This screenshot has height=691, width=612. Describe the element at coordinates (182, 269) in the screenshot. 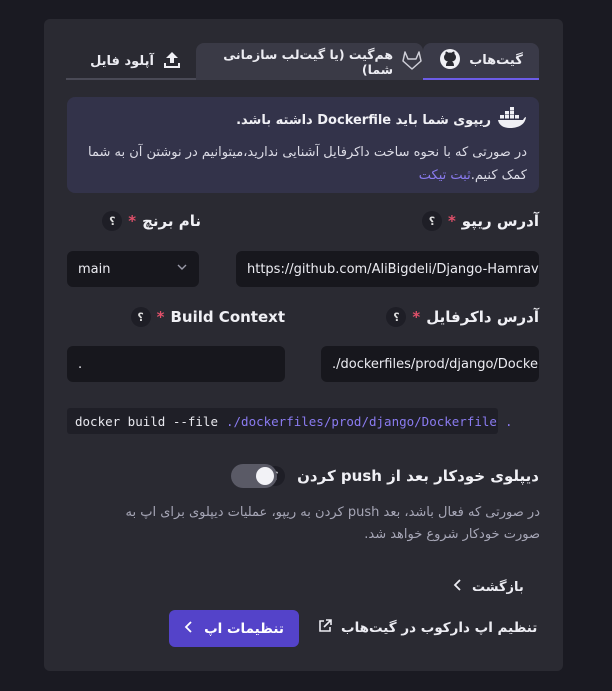

I see `chevron-down-icon` at that location.